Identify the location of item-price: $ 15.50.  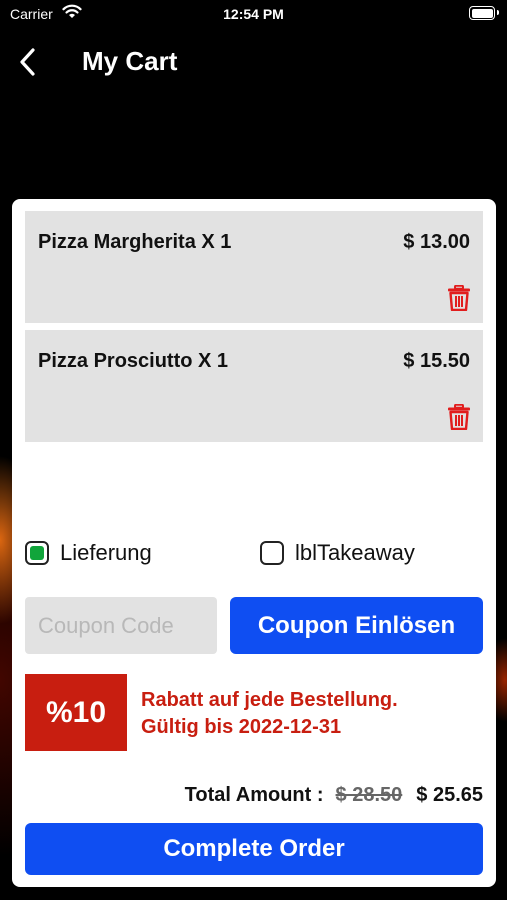
(436, 361).